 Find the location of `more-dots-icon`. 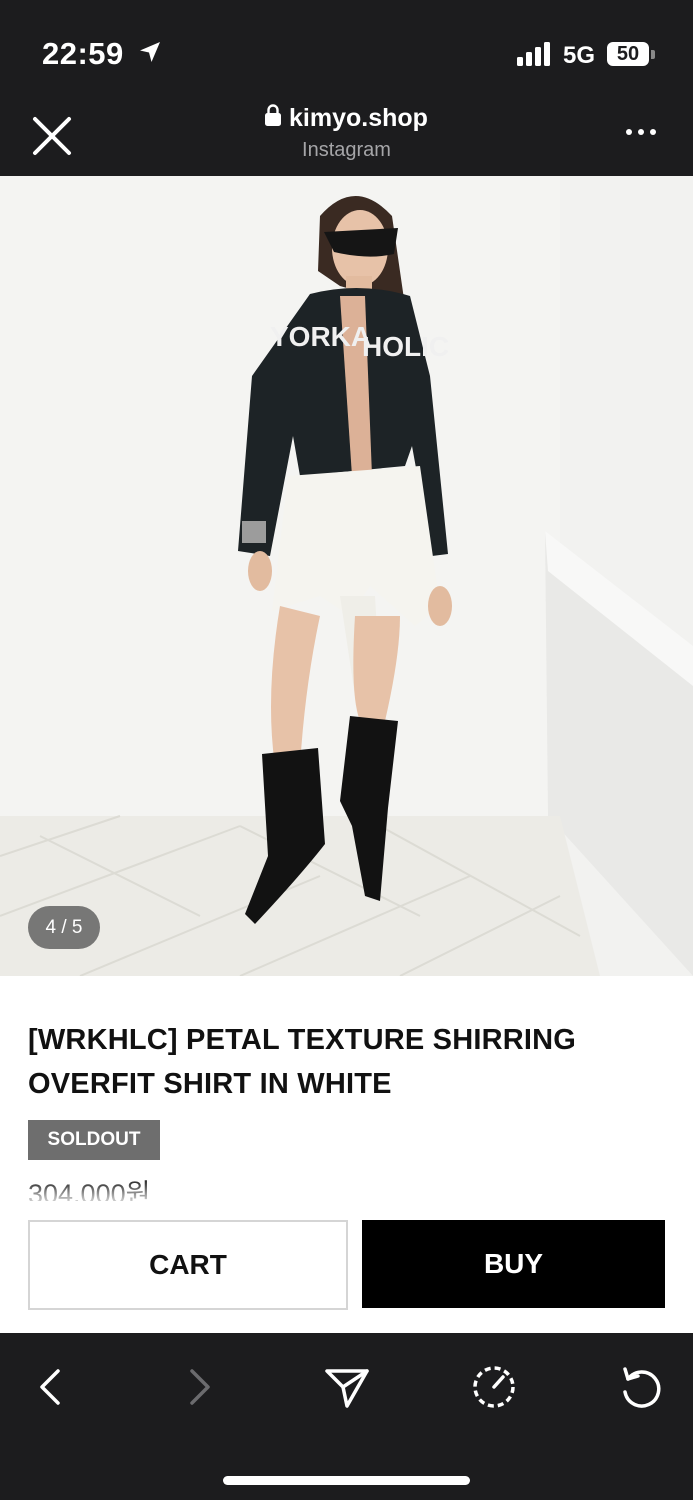

more-dots-icon is located at coordinates (641, 132).